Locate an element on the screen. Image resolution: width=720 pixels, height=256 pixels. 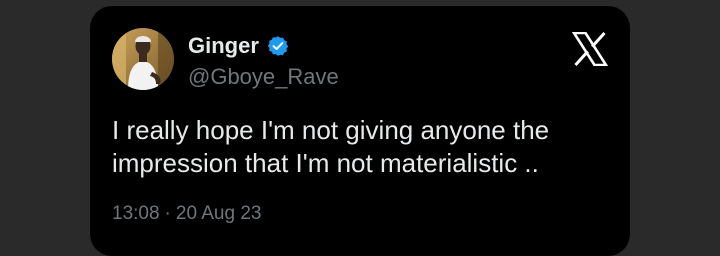
avatar-photo is located at coordinates (143, 59).